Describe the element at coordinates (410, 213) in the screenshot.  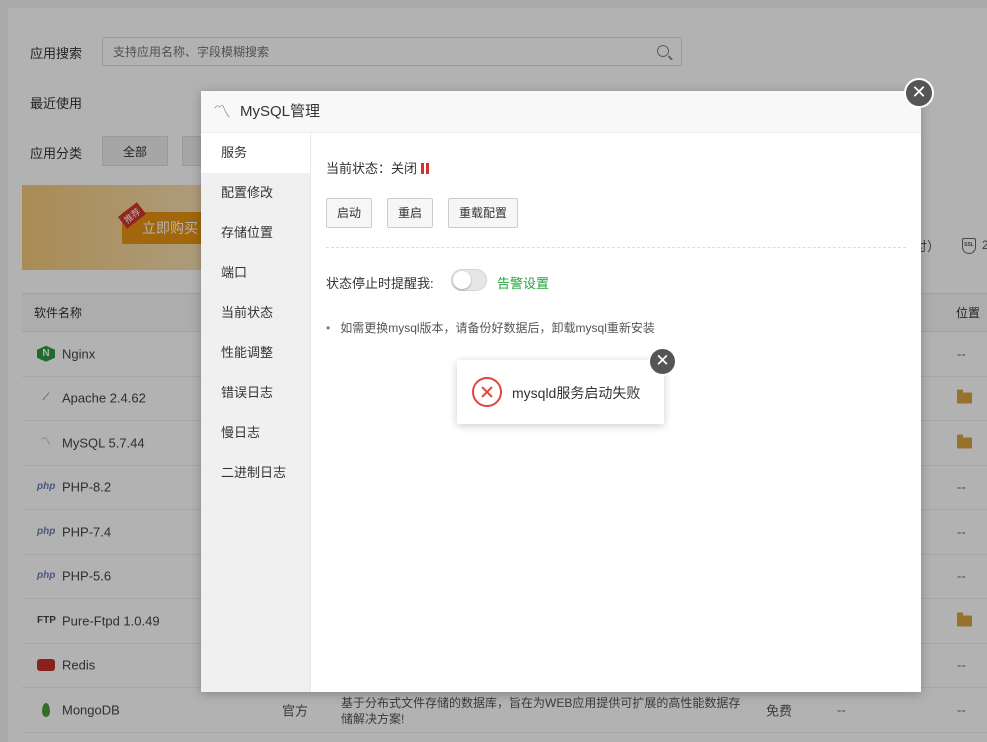
I see `restart-button: 重启` at that location.